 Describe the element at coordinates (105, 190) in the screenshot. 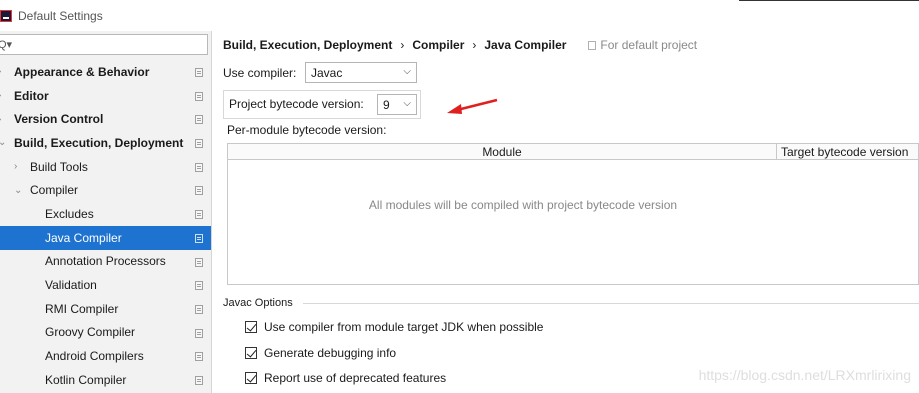

I see `sidebar-item-compiler: ⌄ Compiler` at that location.